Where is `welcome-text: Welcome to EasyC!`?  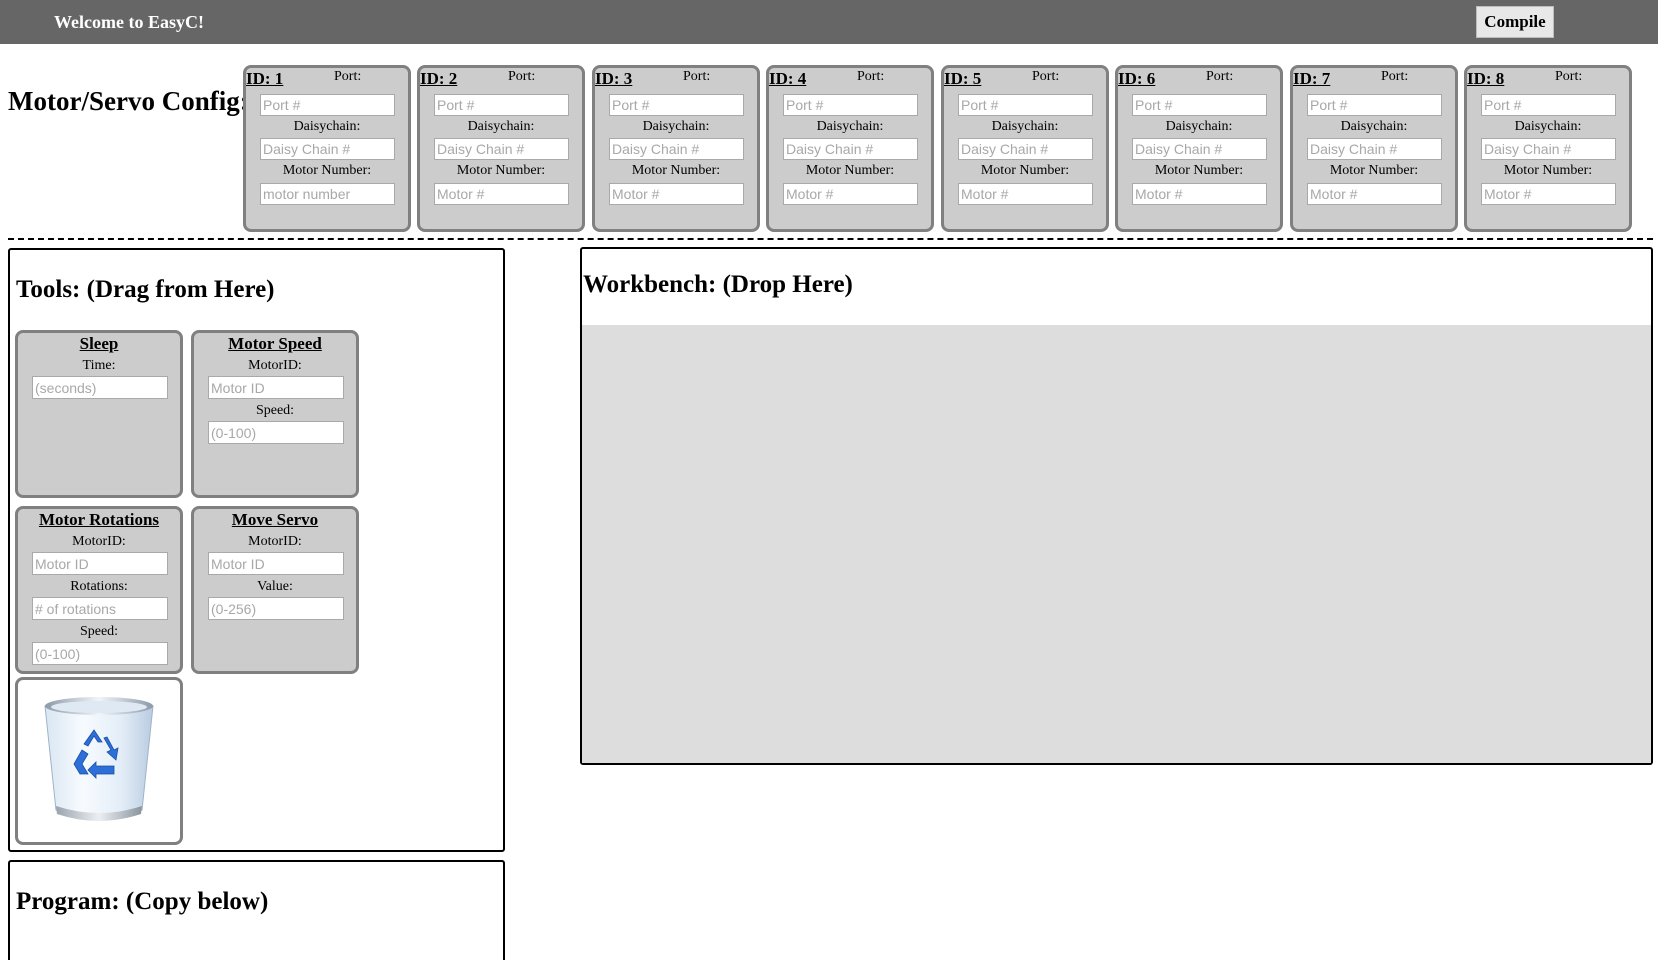
welcome-text: Welcome to EasyC! is located at coordinates (129, 22).